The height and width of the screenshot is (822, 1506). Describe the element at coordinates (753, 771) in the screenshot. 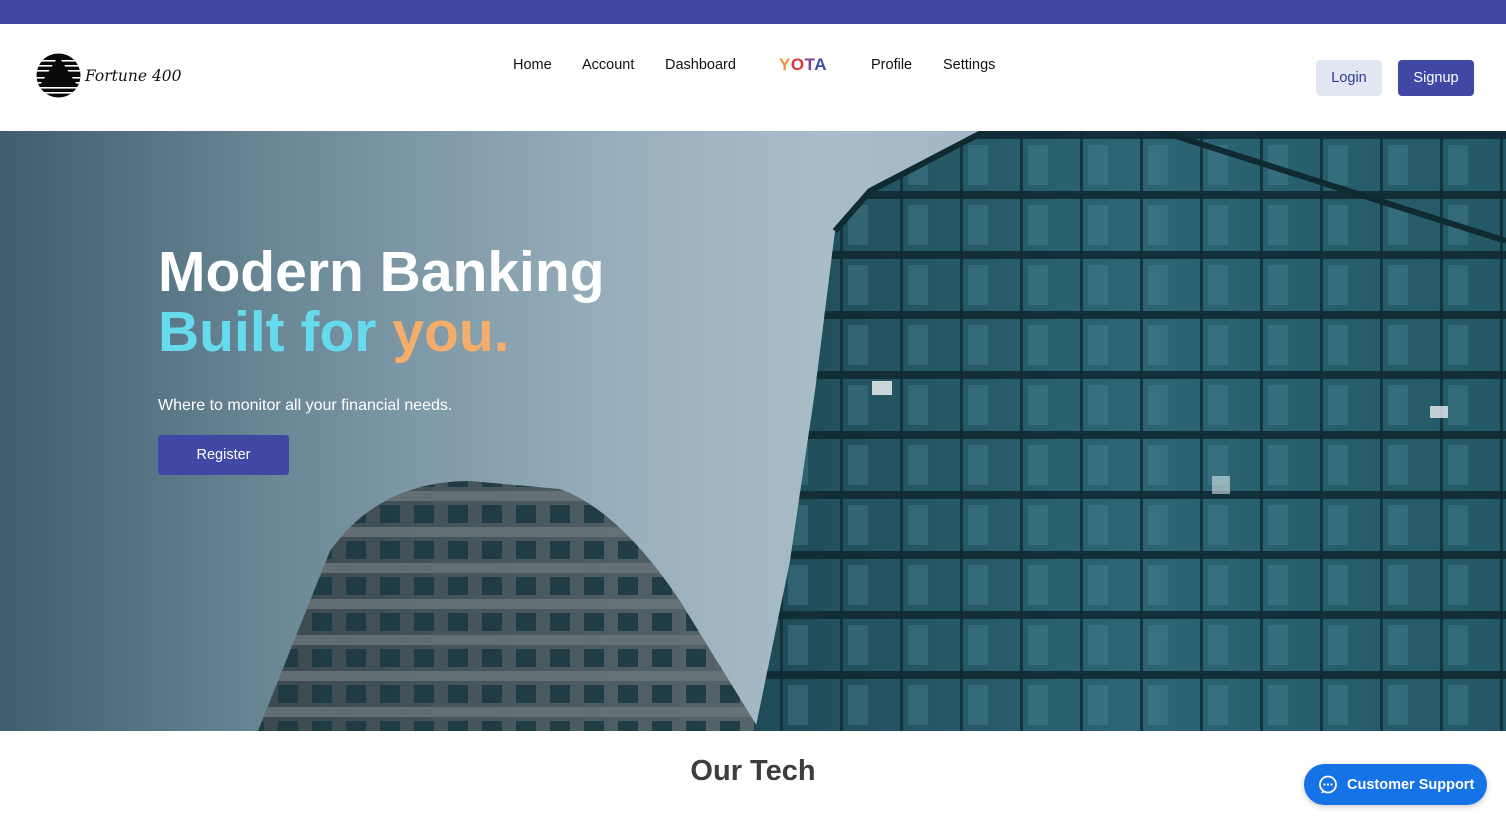

I see `our-tech-heading: Our Tech` at that location.